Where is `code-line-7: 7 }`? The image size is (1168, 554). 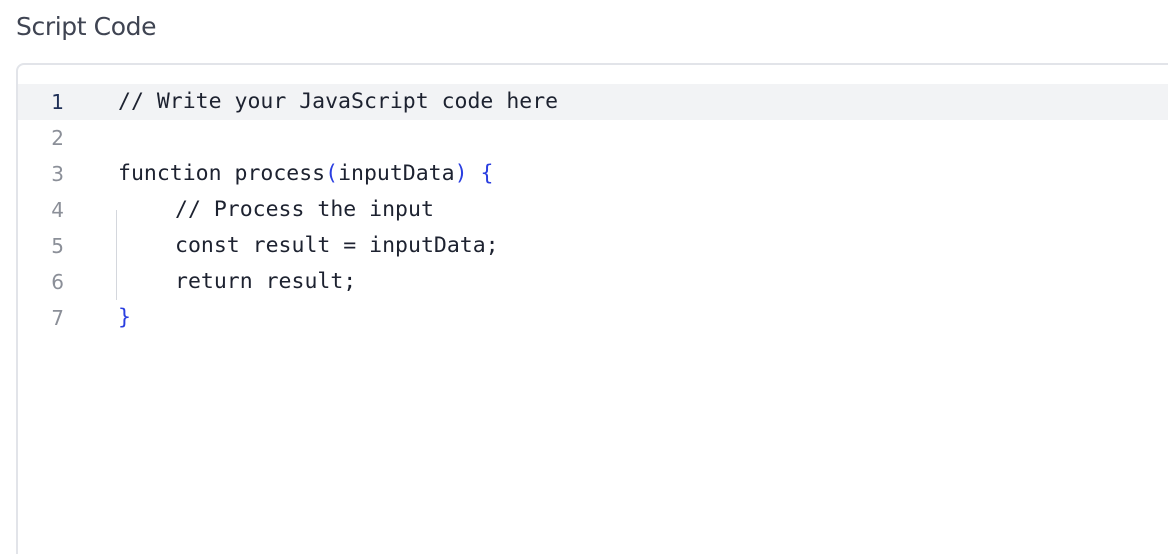
code-line-7: 7 } is located at coordinates (593, 318).